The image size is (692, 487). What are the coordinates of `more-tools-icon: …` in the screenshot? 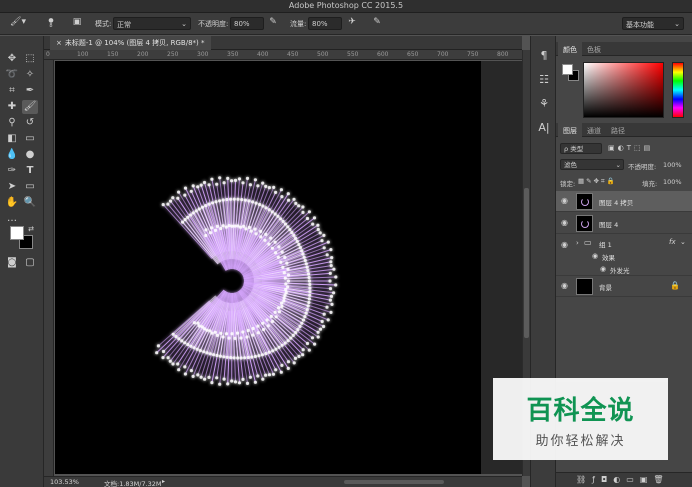 It's located at (12, 219).